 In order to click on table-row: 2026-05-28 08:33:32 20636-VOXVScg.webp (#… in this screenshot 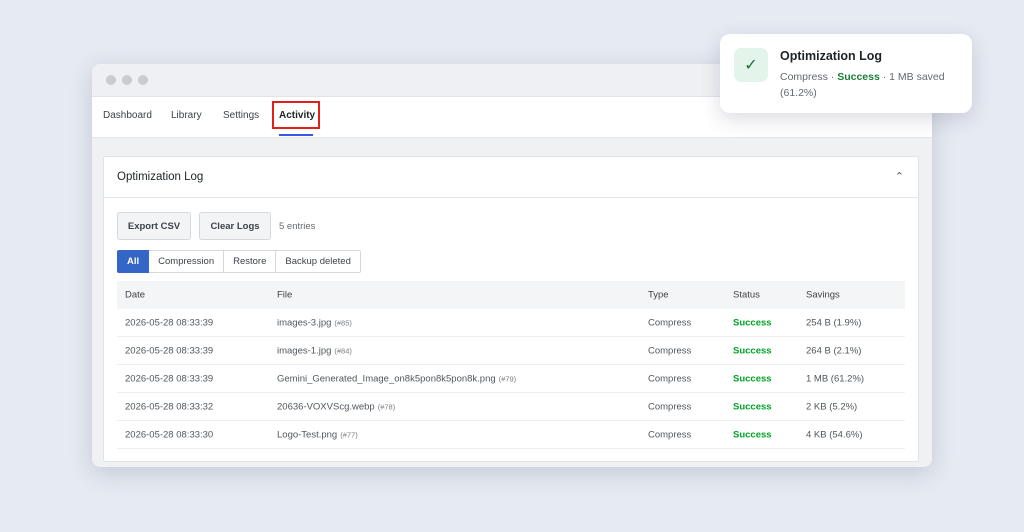, I will do `click(511, 407)`.